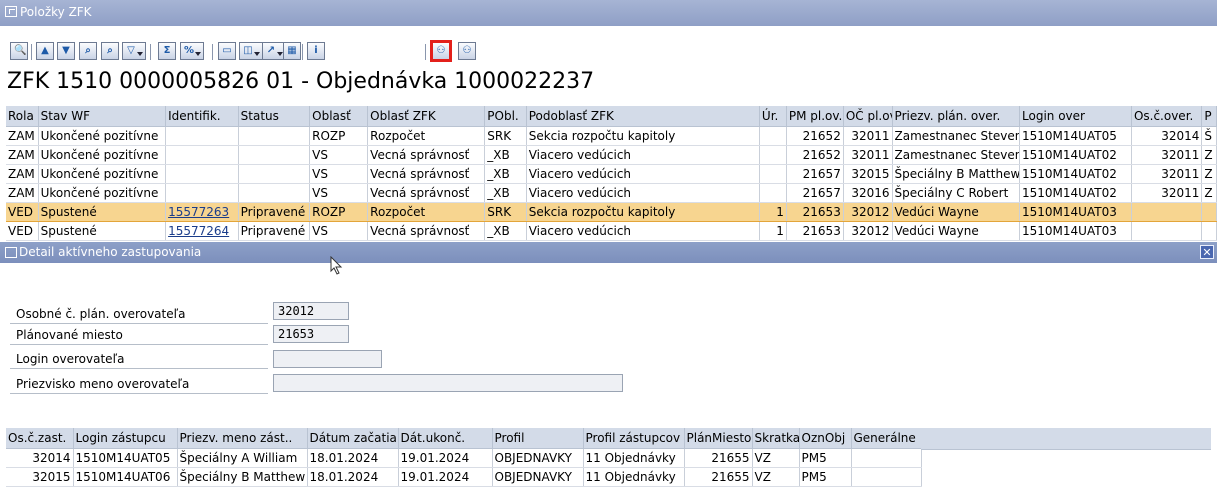  I want to click on items-column-header: Úr., so click(773, 116).